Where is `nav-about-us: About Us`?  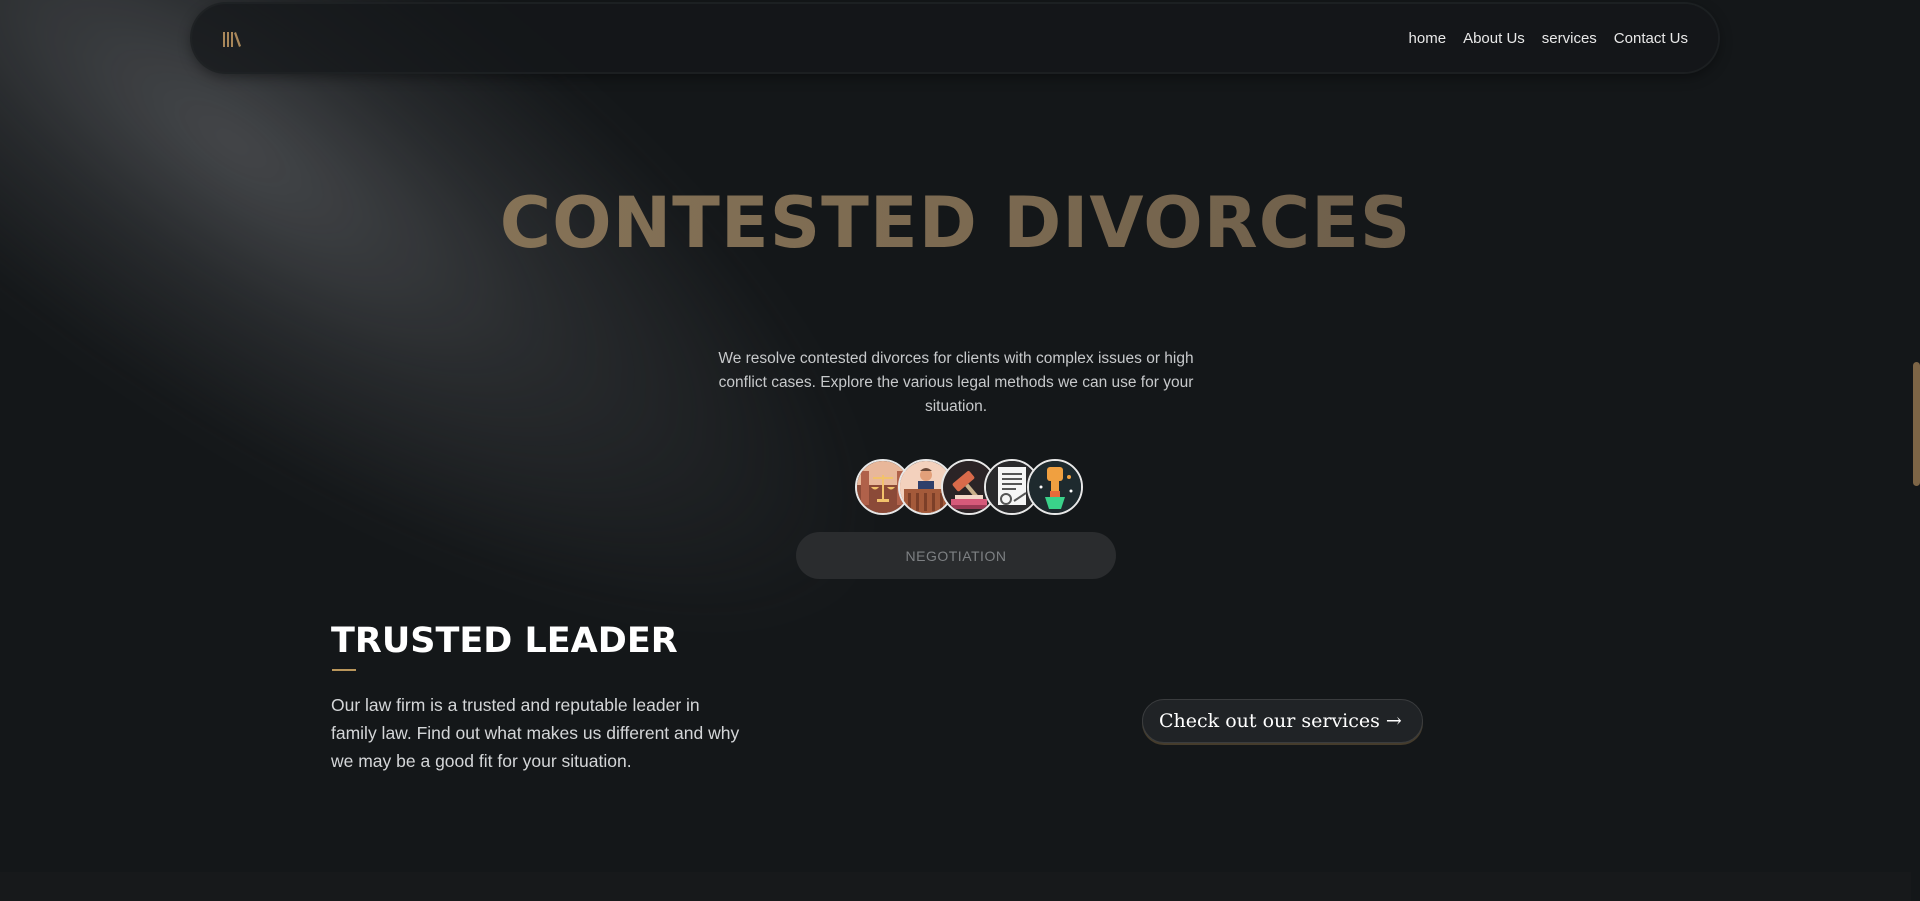 nav-about-us: About Us is located at coordinates (1494, 38).